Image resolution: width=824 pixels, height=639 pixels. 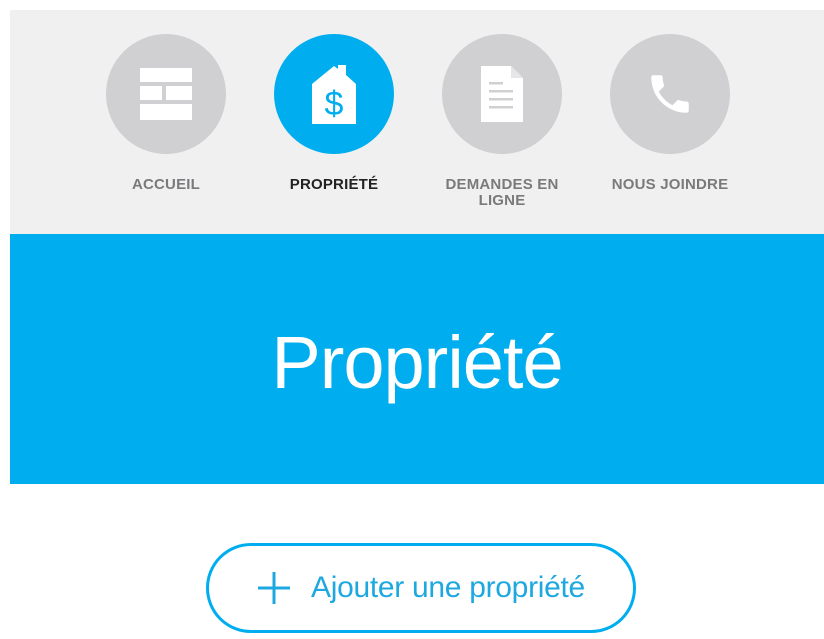 I want to click on document-icon, so click(x=502, y=94).